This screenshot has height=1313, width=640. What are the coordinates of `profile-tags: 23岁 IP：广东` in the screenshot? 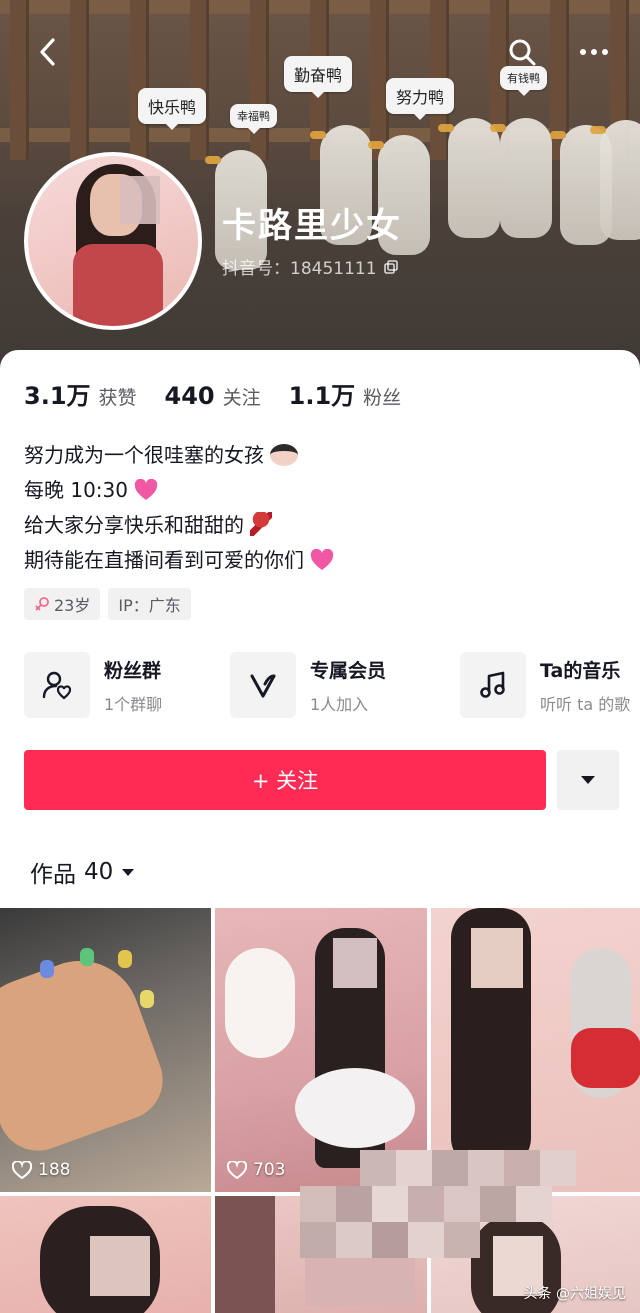 It's located at (107, 604).